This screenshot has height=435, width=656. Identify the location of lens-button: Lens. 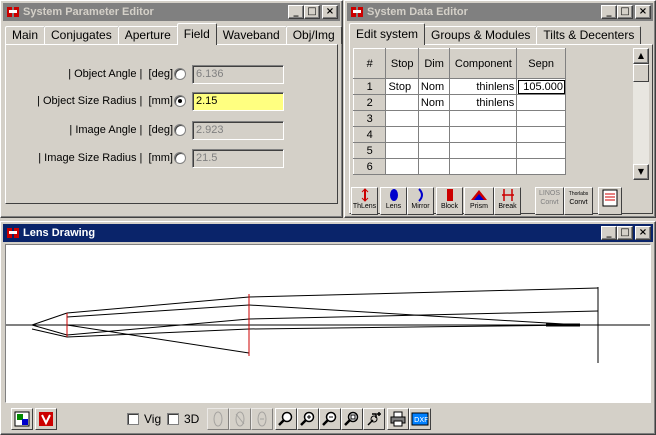
(393, 201).